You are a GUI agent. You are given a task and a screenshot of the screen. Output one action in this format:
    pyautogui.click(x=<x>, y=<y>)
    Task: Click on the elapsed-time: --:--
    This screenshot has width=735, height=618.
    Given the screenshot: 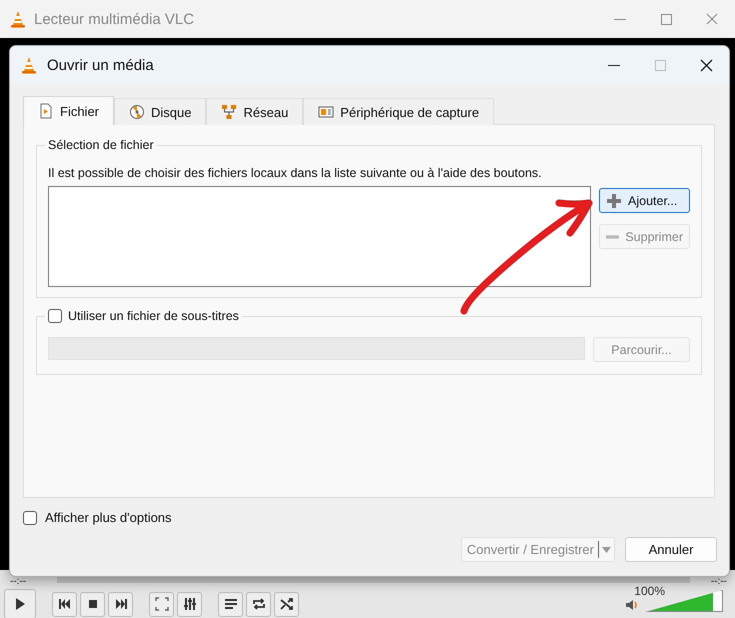 What is the action you would take?
    pyautogui.click(x=18, y=581)
    